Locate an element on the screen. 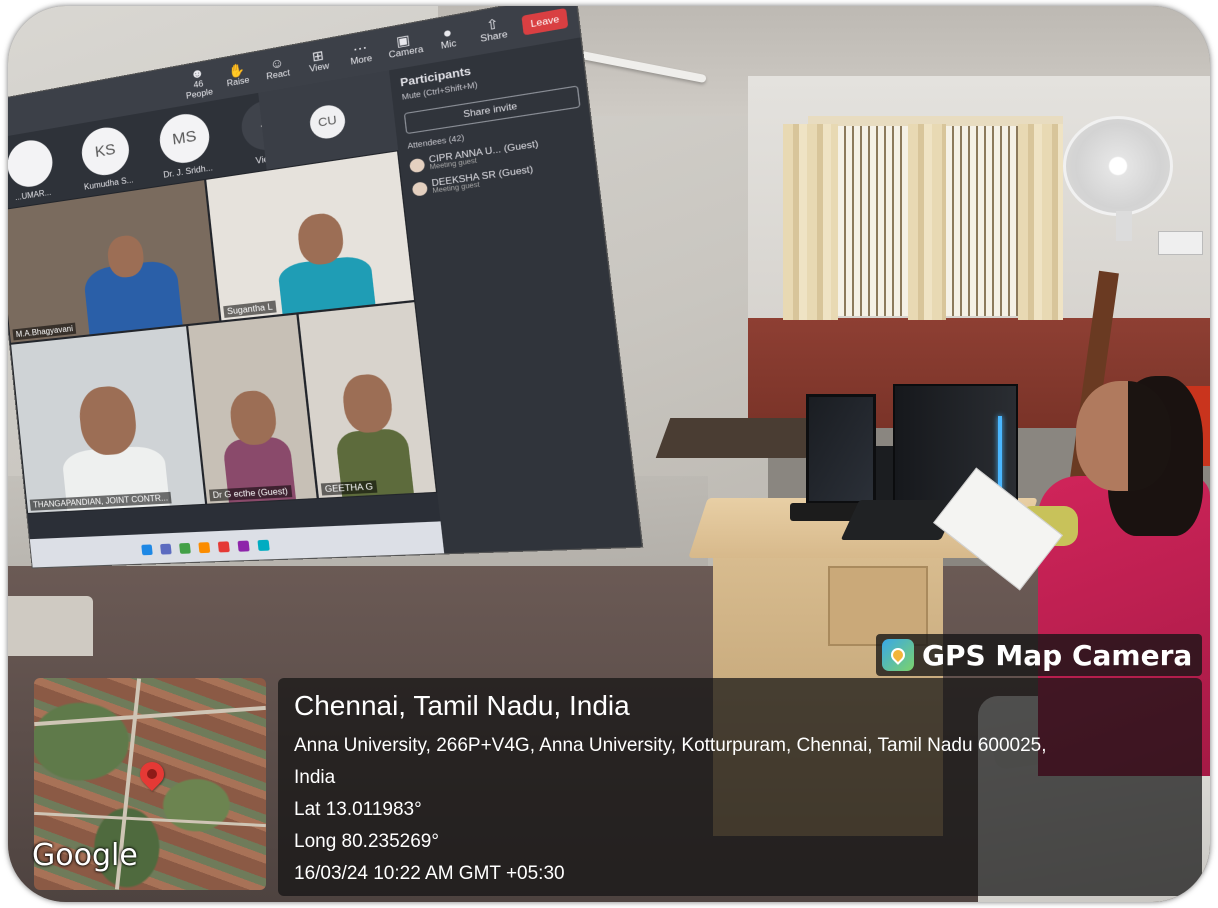  gps-longitude: Long 80.235269° is located at coordinates (748, 842).